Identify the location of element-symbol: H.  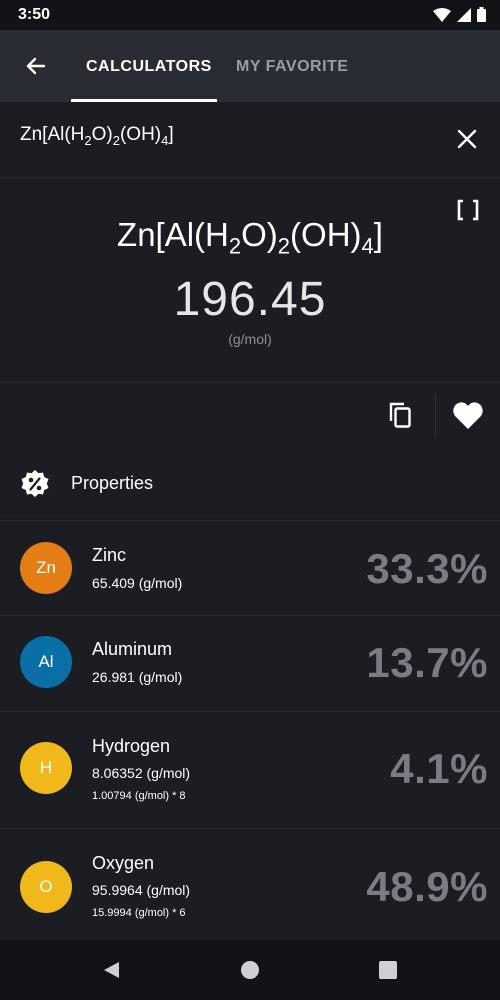
(46, 767).